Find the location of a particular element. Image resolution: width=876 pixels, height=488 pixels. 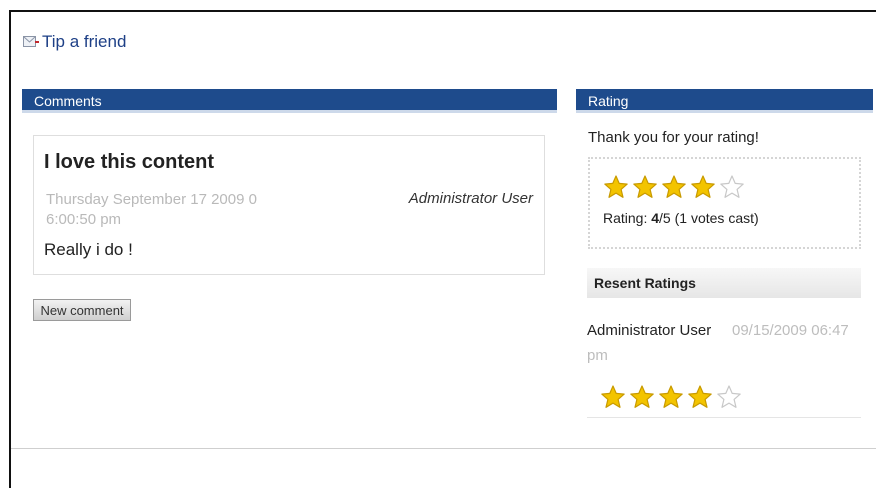

recent-rating-stars is located at coordinates (671, 397).